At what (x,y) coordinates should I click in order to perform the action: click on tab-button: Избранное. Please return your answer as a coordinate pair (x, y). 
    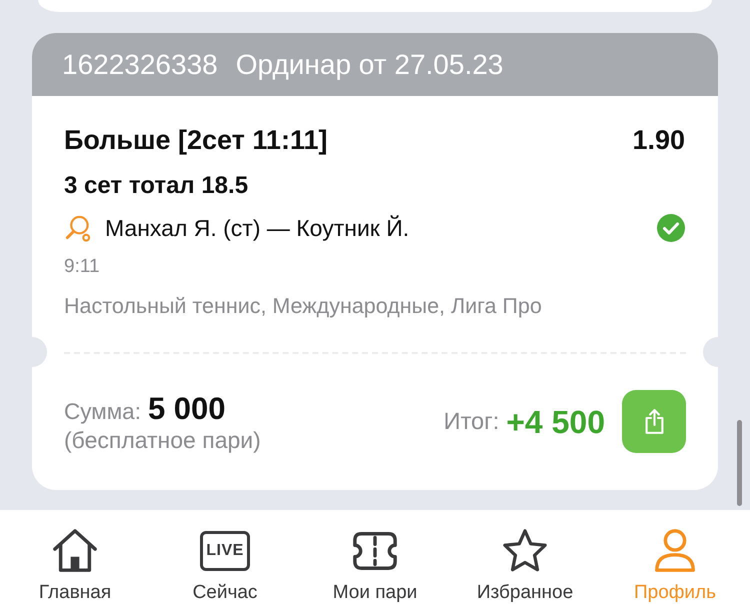
    Looking at the image, I should click on (525, 558).